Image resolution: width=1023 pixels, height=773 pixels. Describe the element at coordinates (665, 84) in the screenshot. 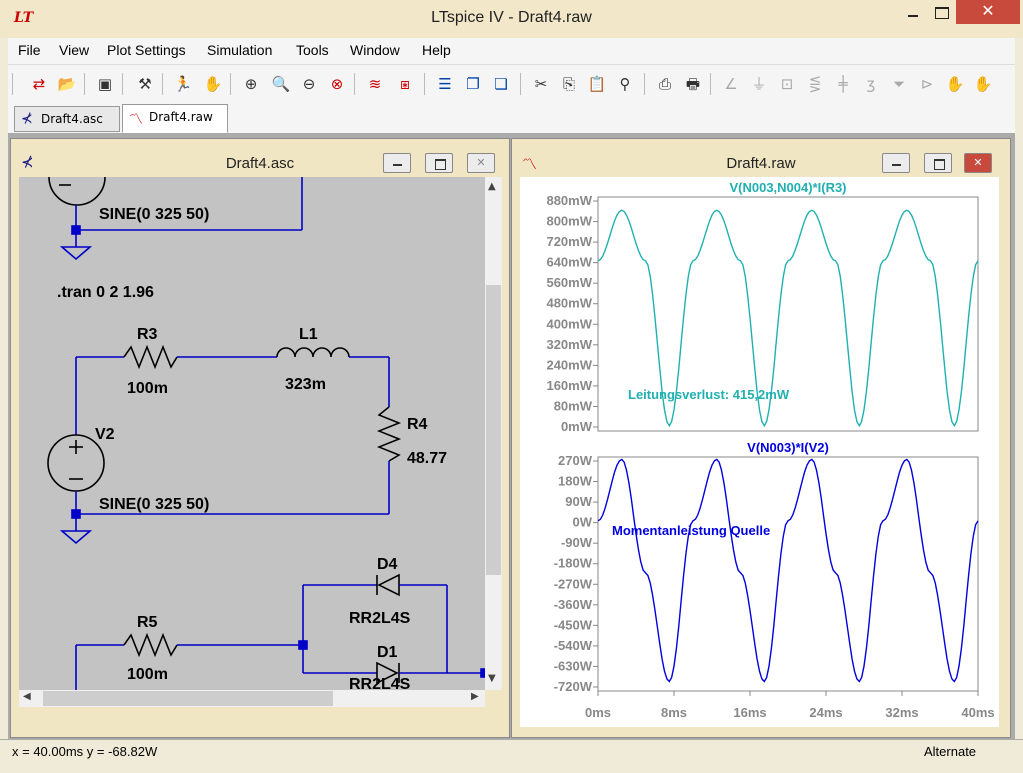

I see `print-setup-icon: ⎙` at that location.